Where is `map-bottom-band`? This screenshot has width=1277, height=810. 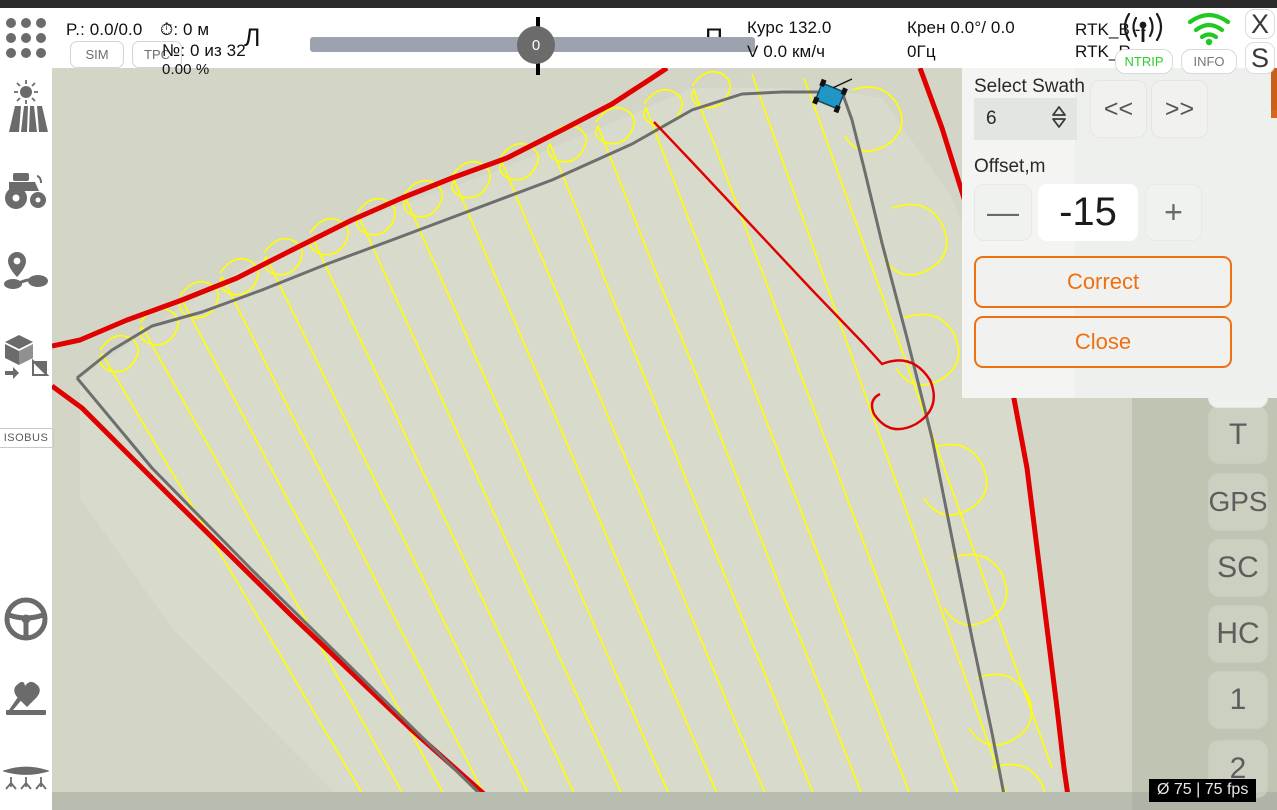
map-bottom-band is located at coordinates (664, 801).